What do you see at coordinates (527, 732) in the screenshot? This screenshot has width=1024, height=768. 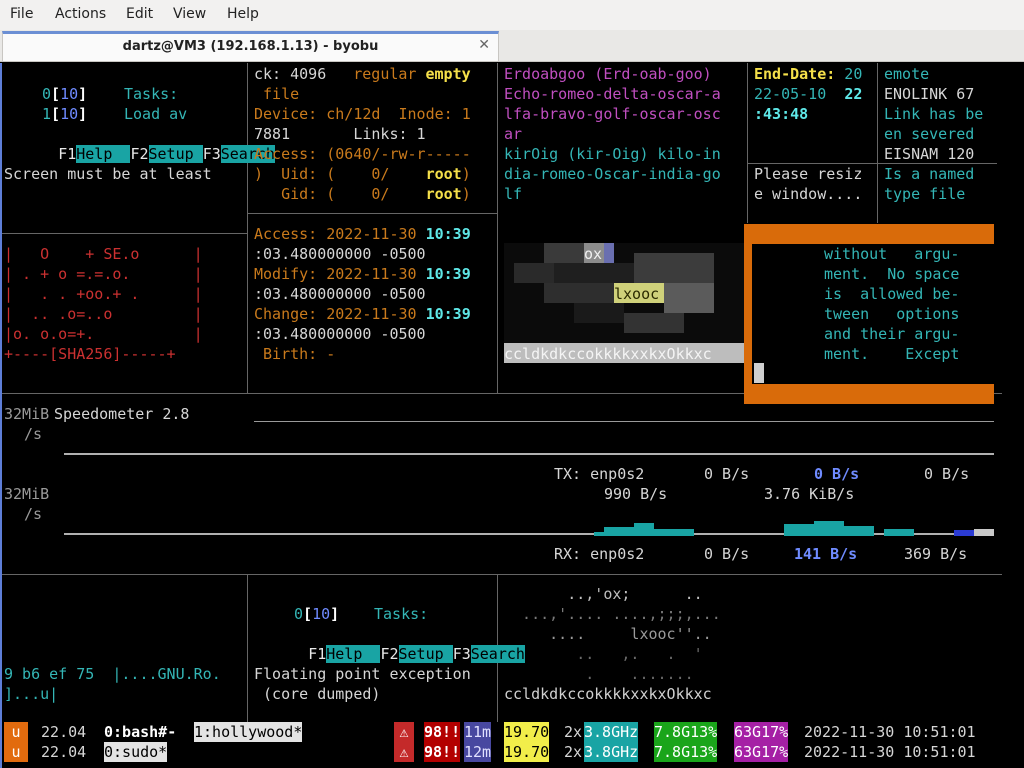 I see `load-average: 19.70` at bounding box center [527, 732].